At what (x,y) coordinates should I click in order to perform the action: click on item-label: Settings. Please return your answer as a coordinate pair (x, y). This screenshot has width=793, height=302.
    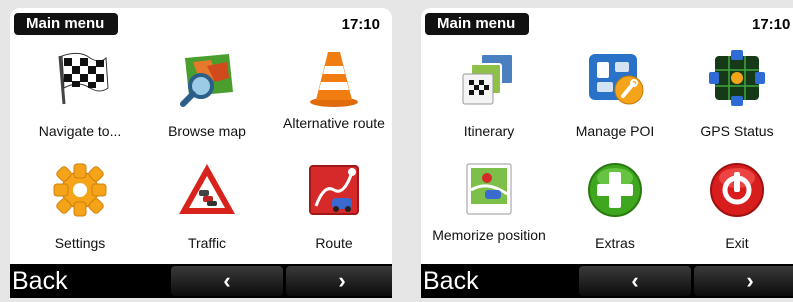
    Looking at the image, I should click on (80, 243).